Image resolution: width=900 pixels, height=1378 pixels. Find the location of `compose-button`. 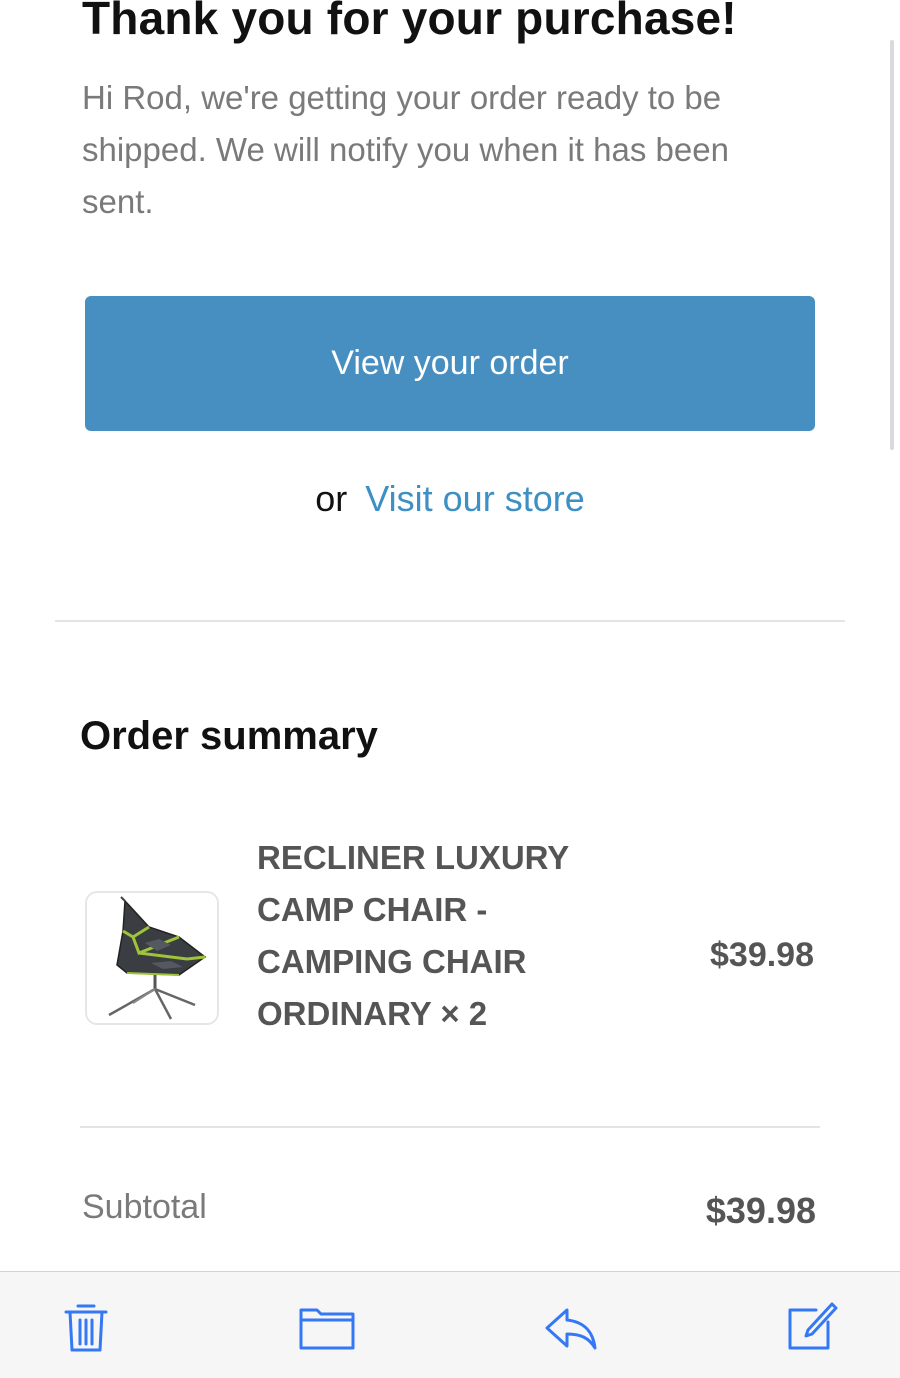

compose-button is located at coordinates (810, 1328).